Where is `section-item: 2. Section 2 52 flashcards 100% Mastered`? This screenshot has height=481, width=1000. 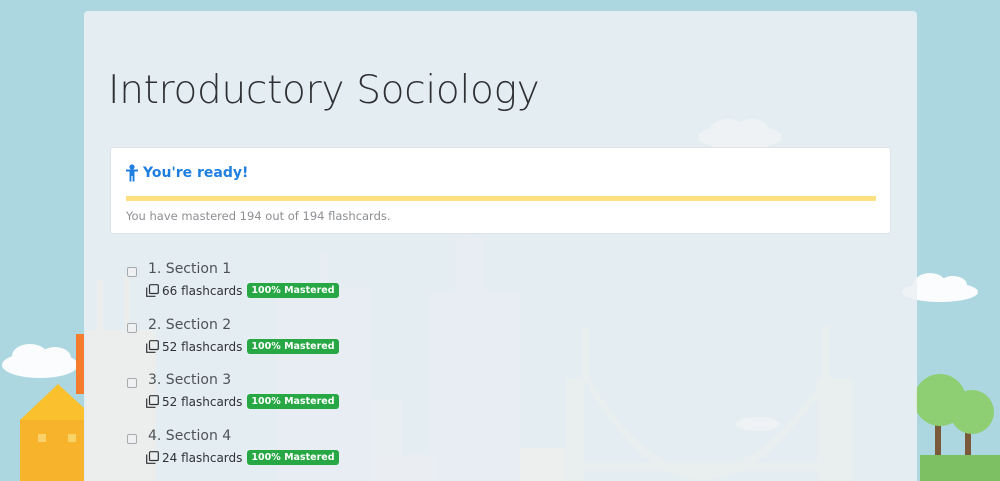 section-item: 2. Section 2 52 flashcards 100% Mastered is located at coordinates (326, 340).